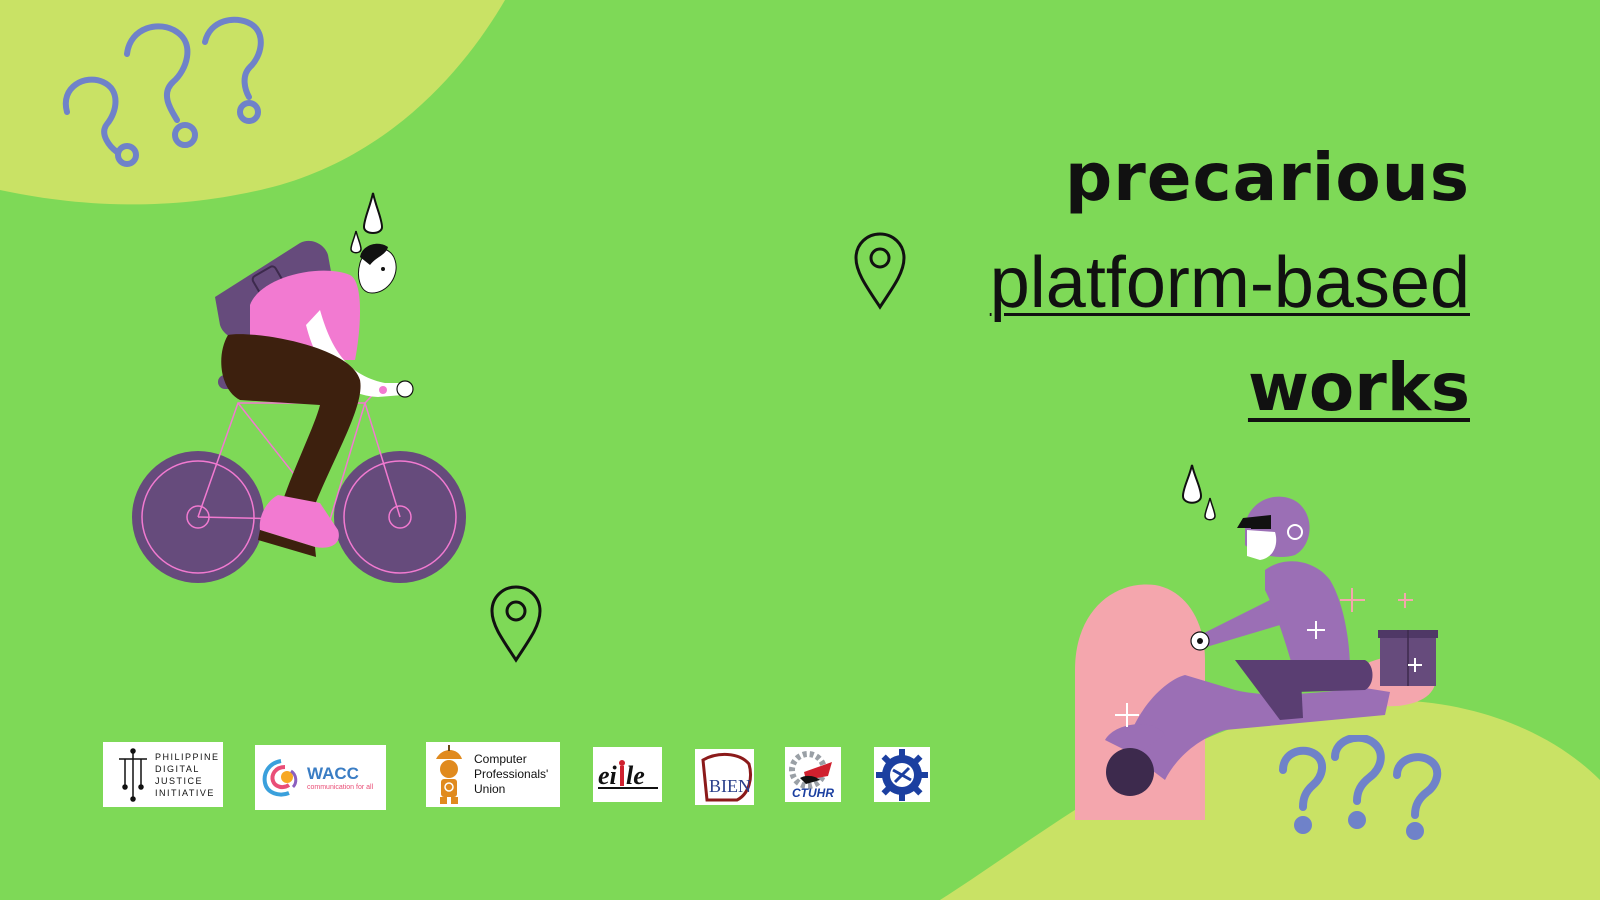  Describe the element at coordinates (813, 793) in the screenshot. I see `ctuhr-name: CTUHR` at that location.